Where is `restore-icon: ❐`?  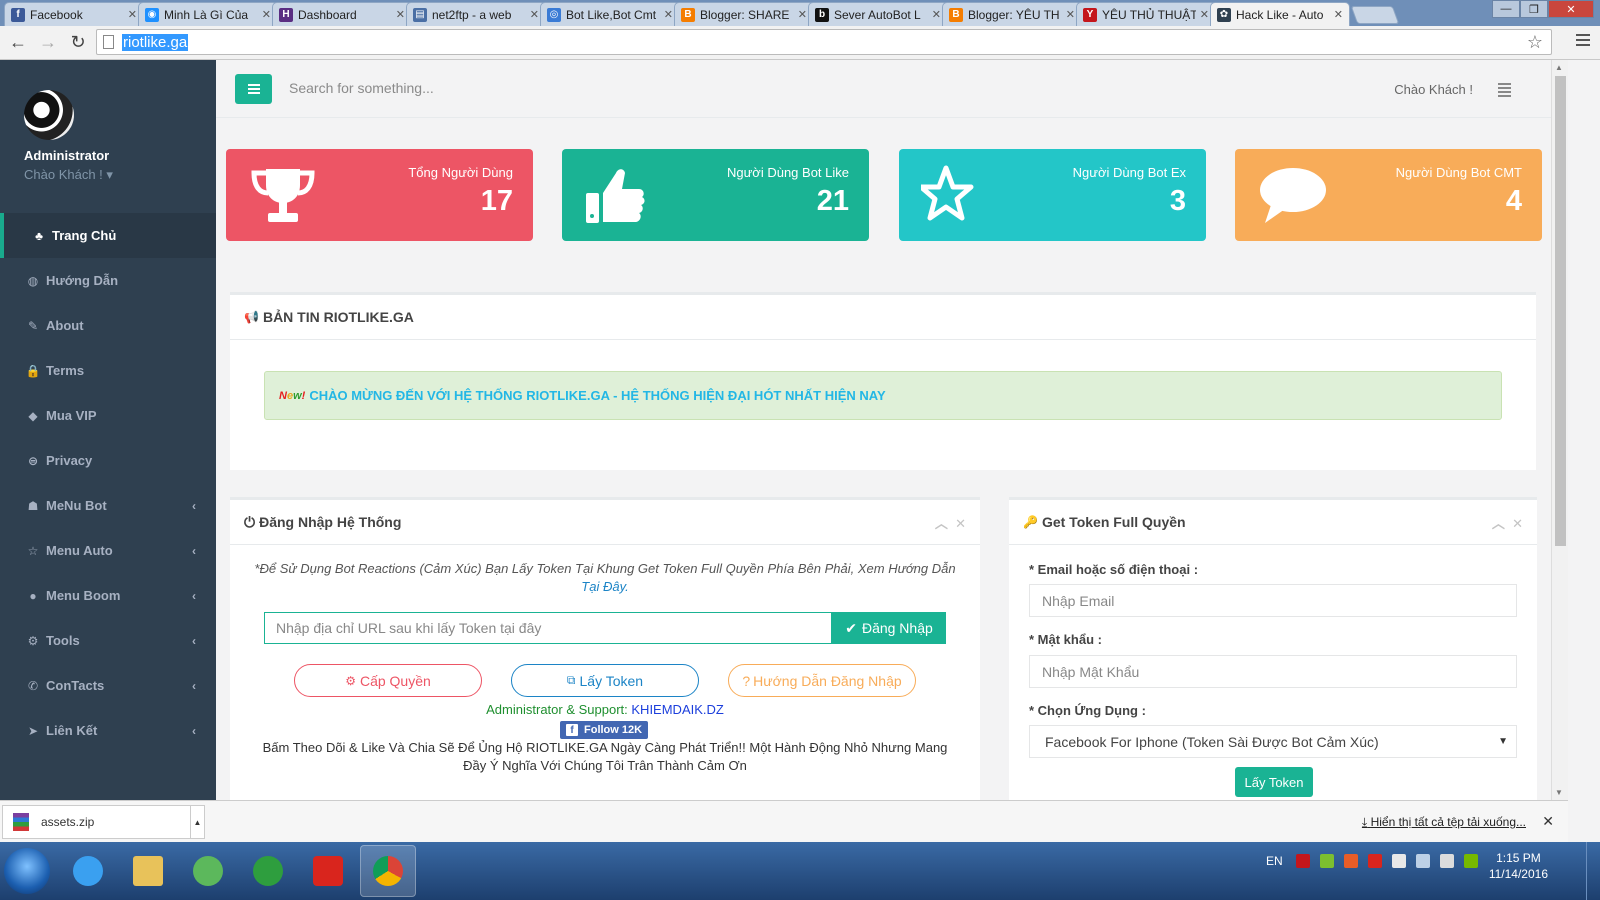
restore-icon: ❐ is located at coordinates (1534, 9).